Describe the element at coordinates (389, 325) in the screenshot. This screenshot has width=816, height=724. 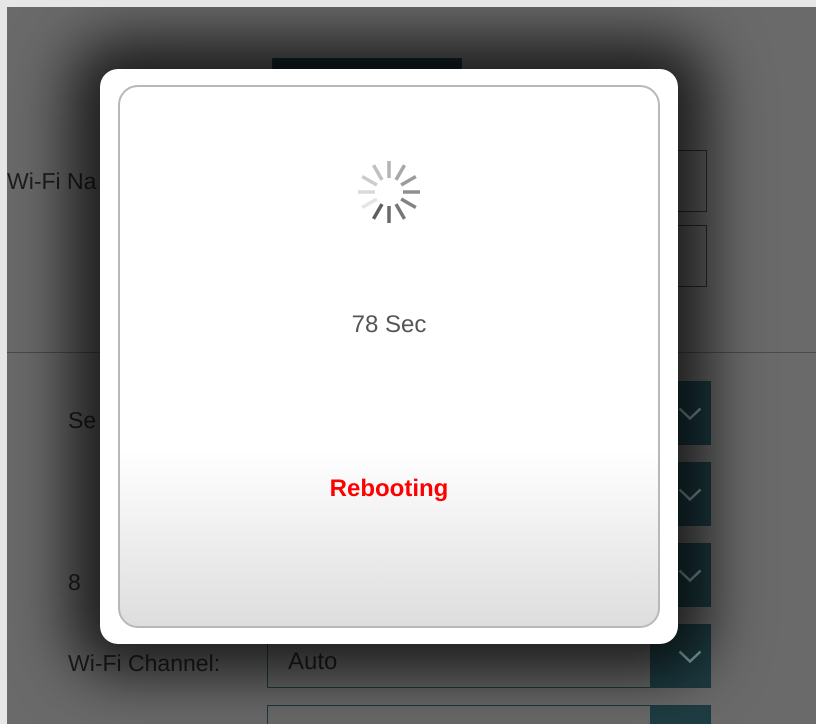
I see `countdown-text: 78 Sec` at that location.